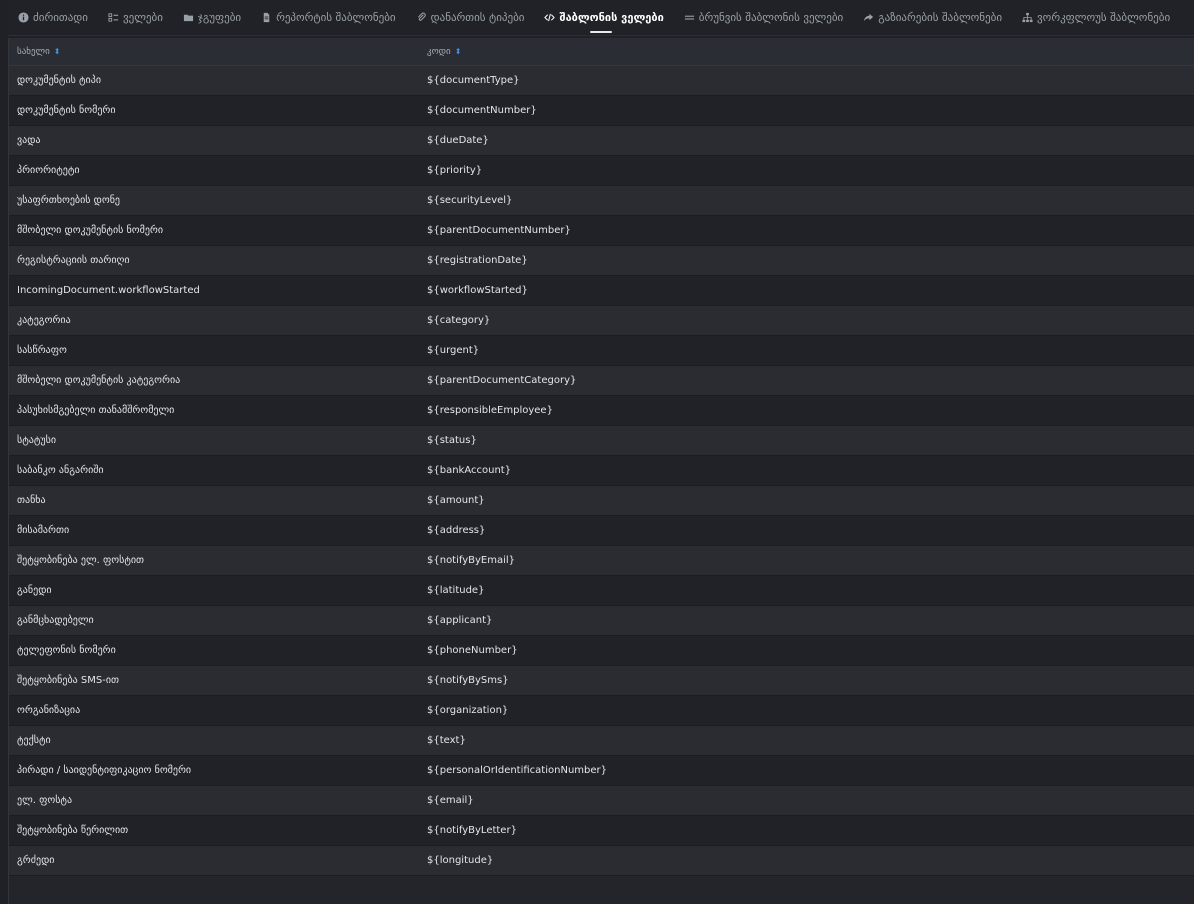 This screenshot has height=904, width=1194. I want to click on tab-label: ვორკფლოუს შაბლონები, so click(1104, 17).